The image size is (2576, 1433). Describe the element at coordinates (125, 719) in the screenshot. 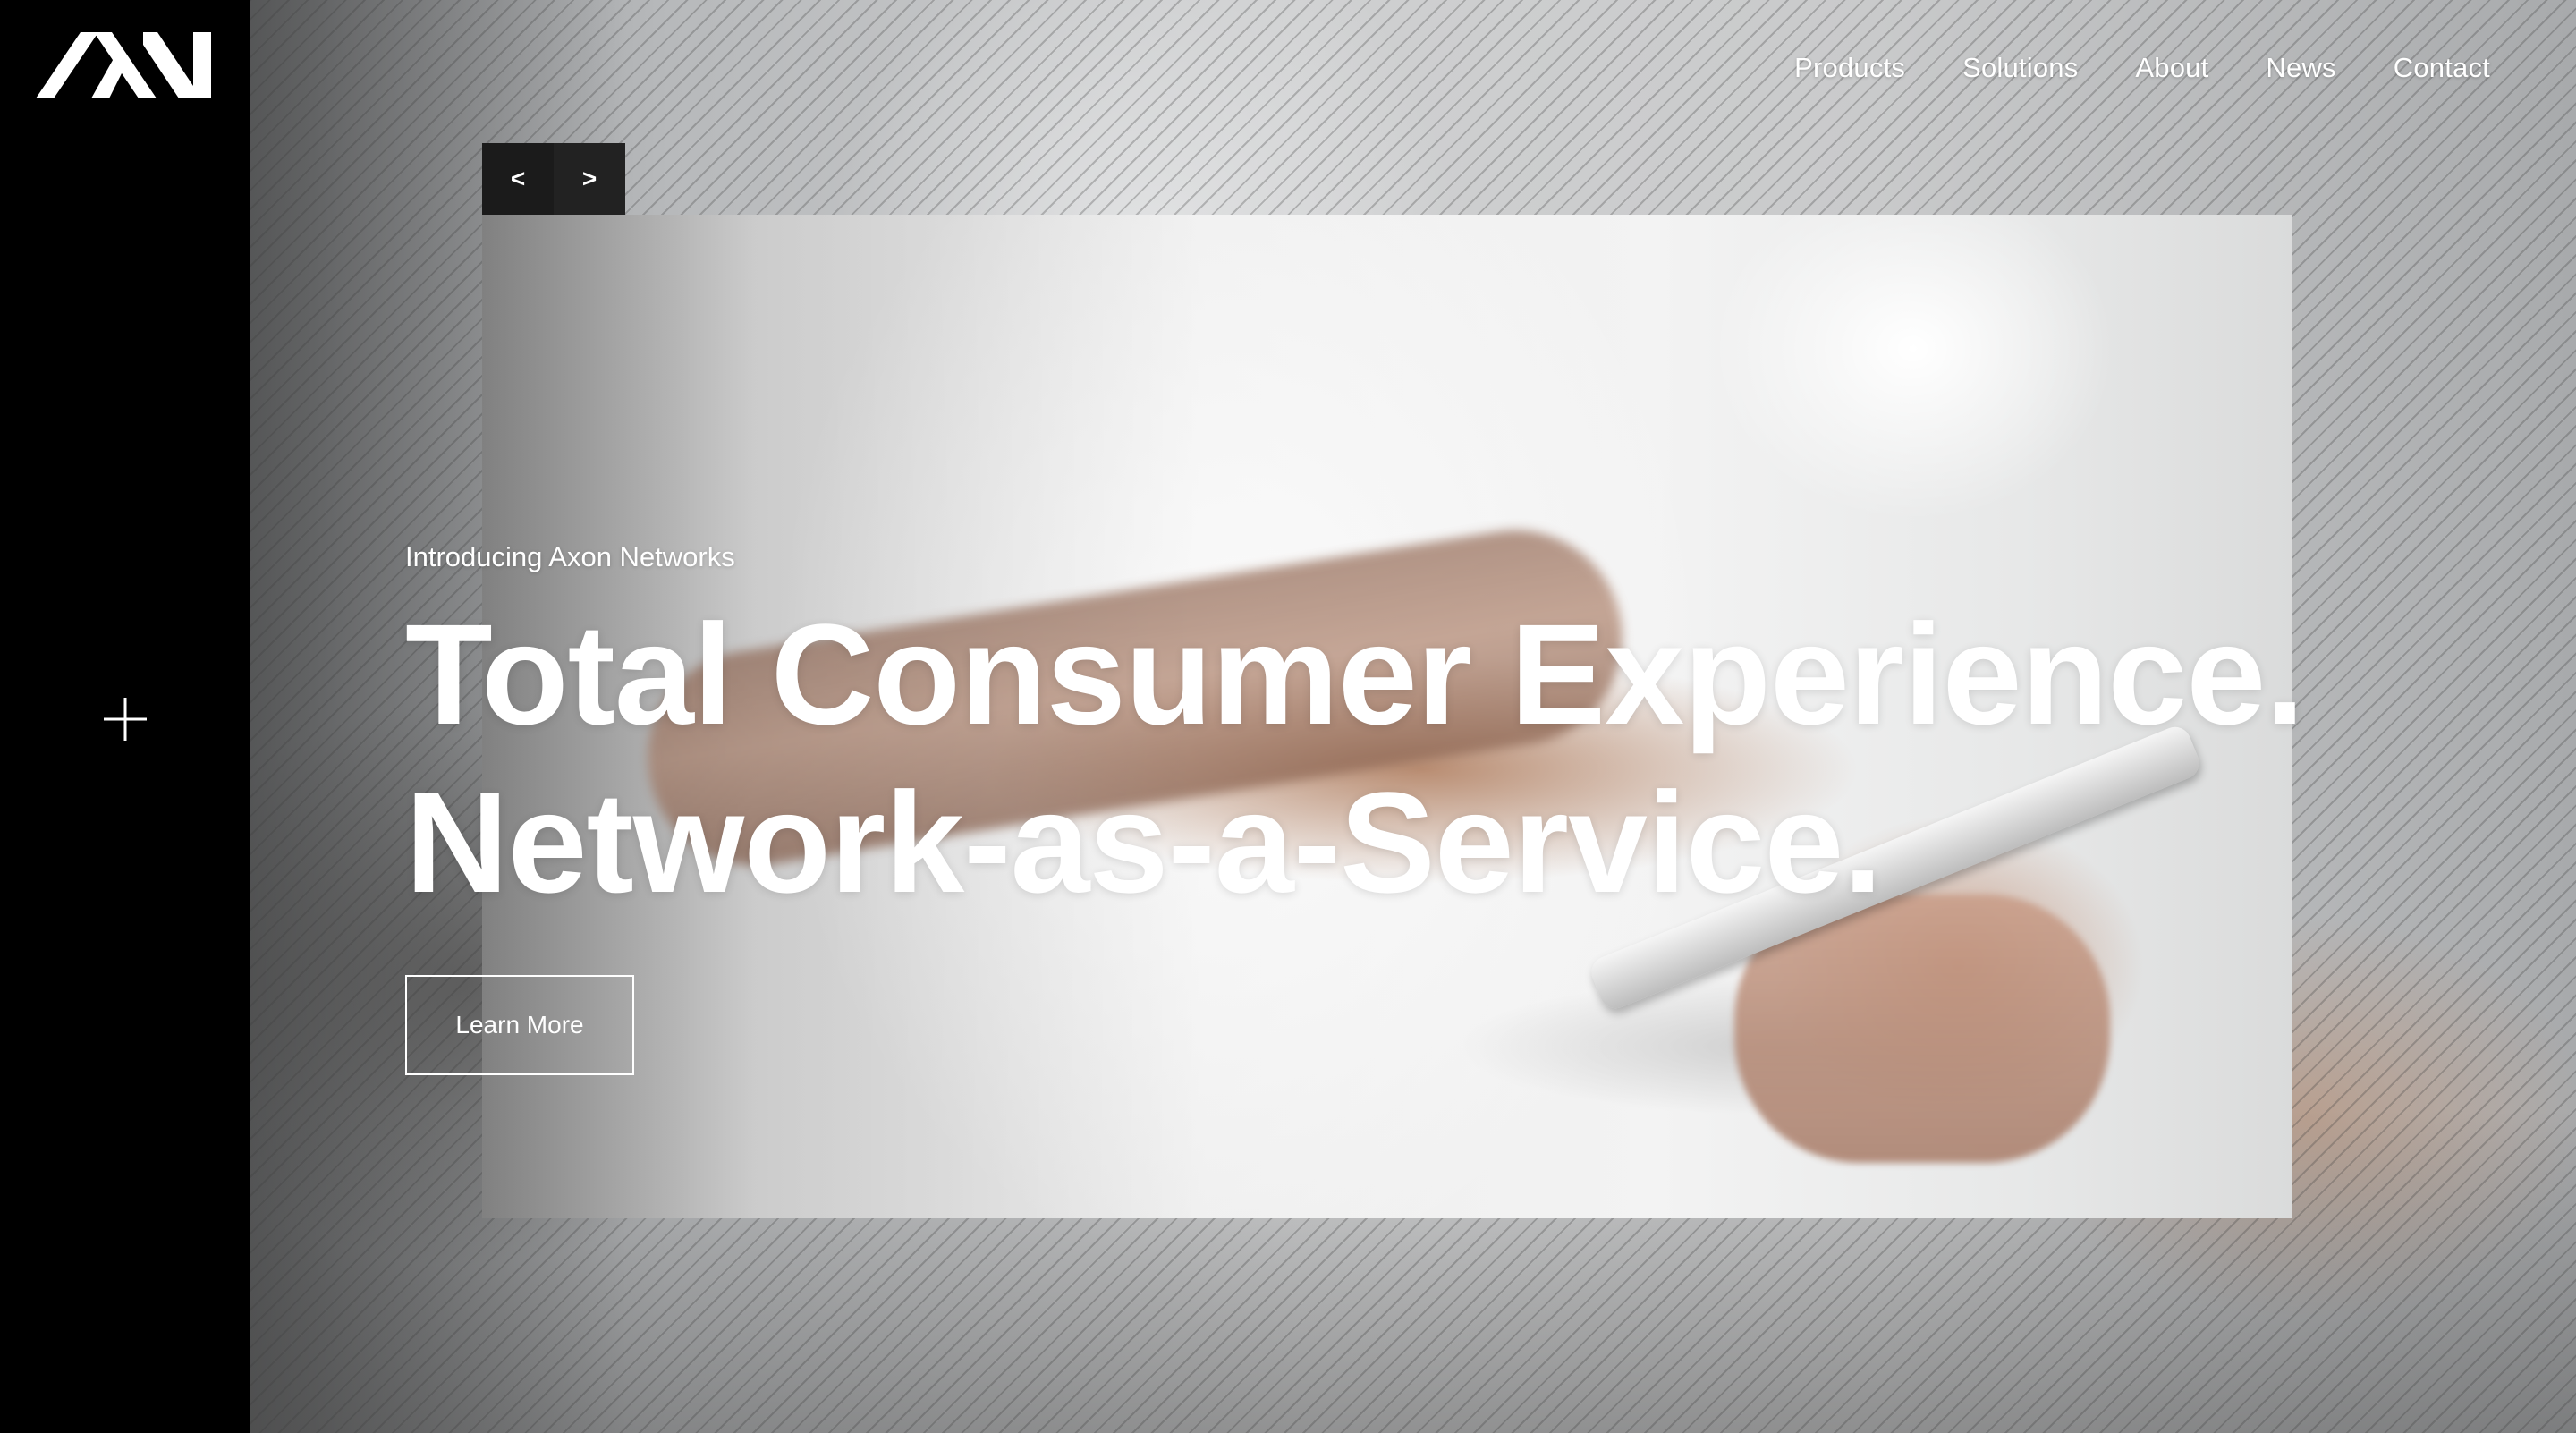

I see `plus-icon` at that location.